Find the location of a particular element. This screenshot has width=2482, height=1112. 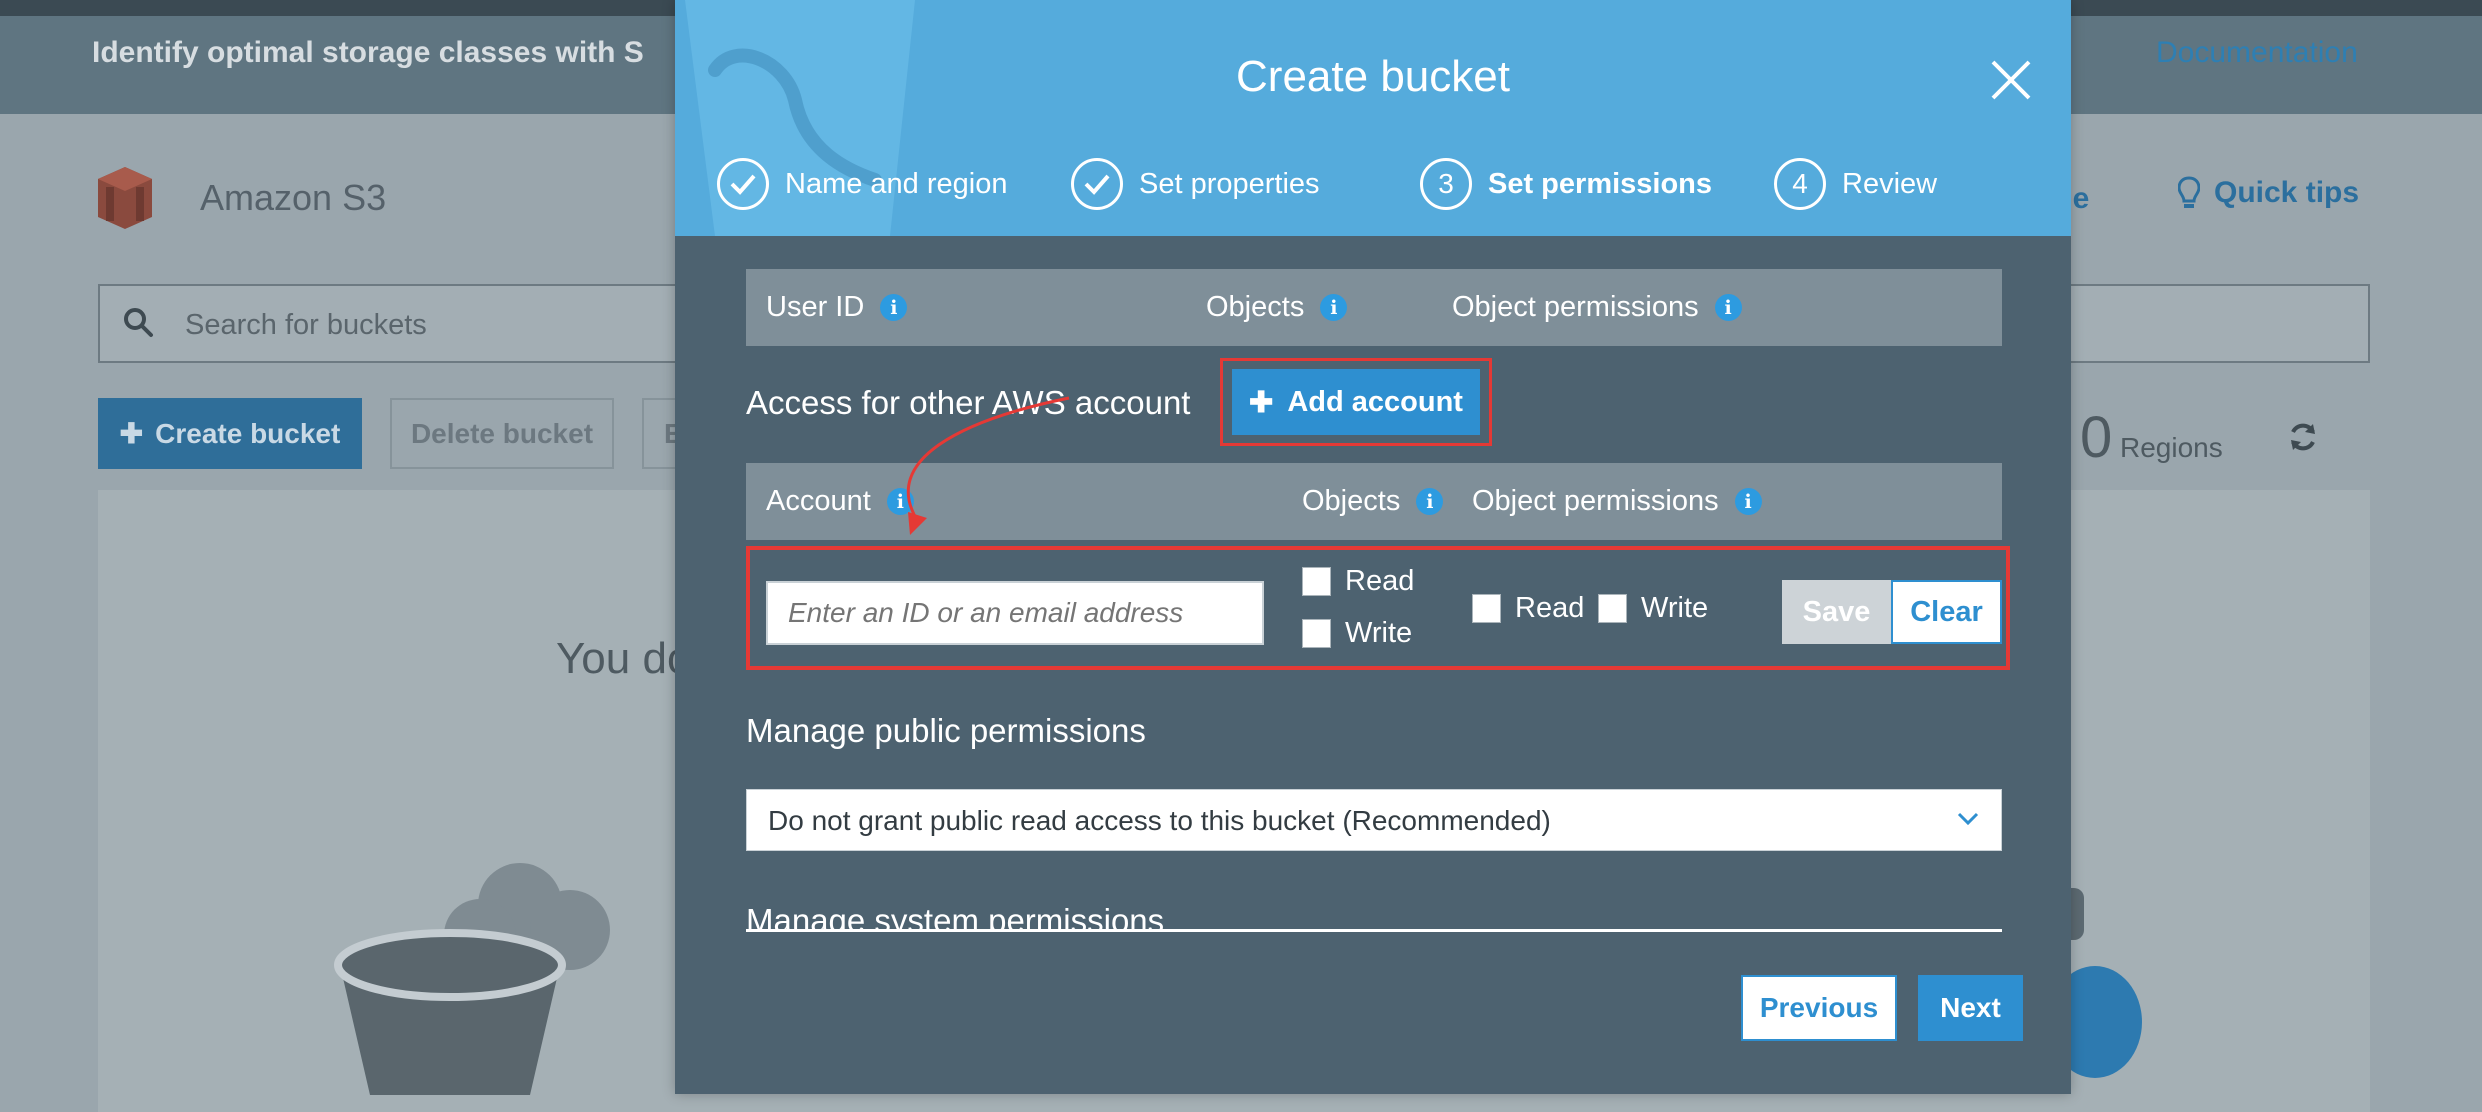

step-label: Set properties is located at coordinates (1229, 183).